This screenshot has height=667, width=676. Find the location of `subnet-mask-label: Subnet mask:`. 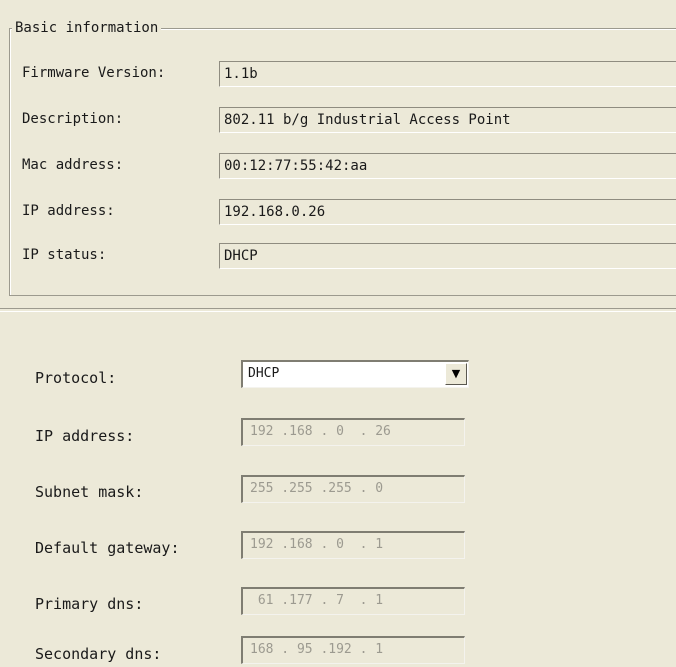

subnet-mask-label: Subnet mask: is located at coordinates (89, 492).